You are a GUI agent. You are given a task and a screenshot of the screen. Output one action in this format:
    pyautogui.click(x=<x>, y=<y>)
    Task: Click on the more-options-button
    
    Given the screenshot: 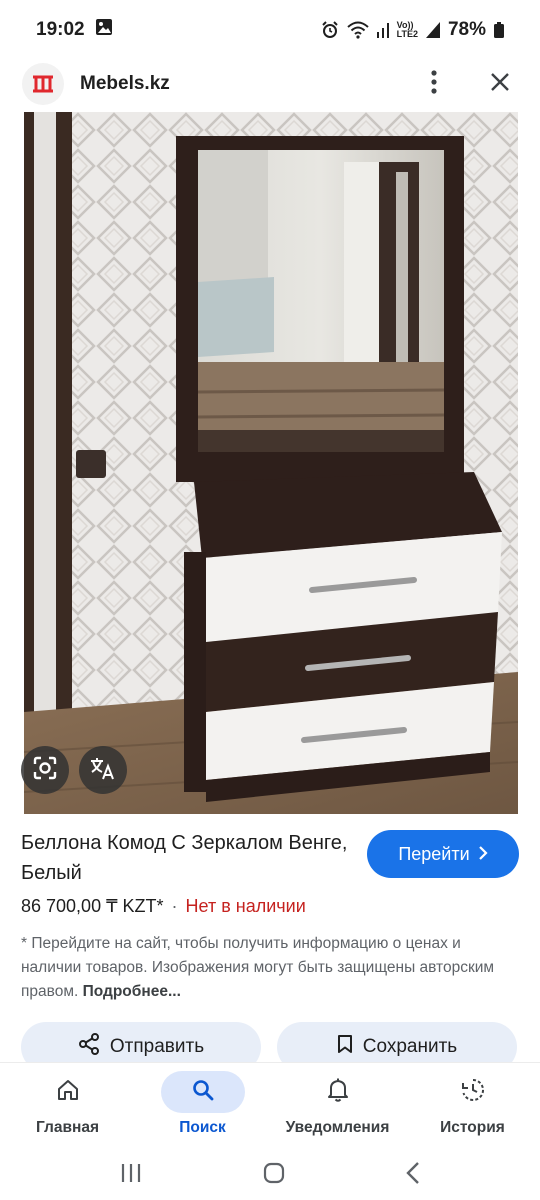 What is the action you would take?
    pyautogui.click(x=434, y=84)
    